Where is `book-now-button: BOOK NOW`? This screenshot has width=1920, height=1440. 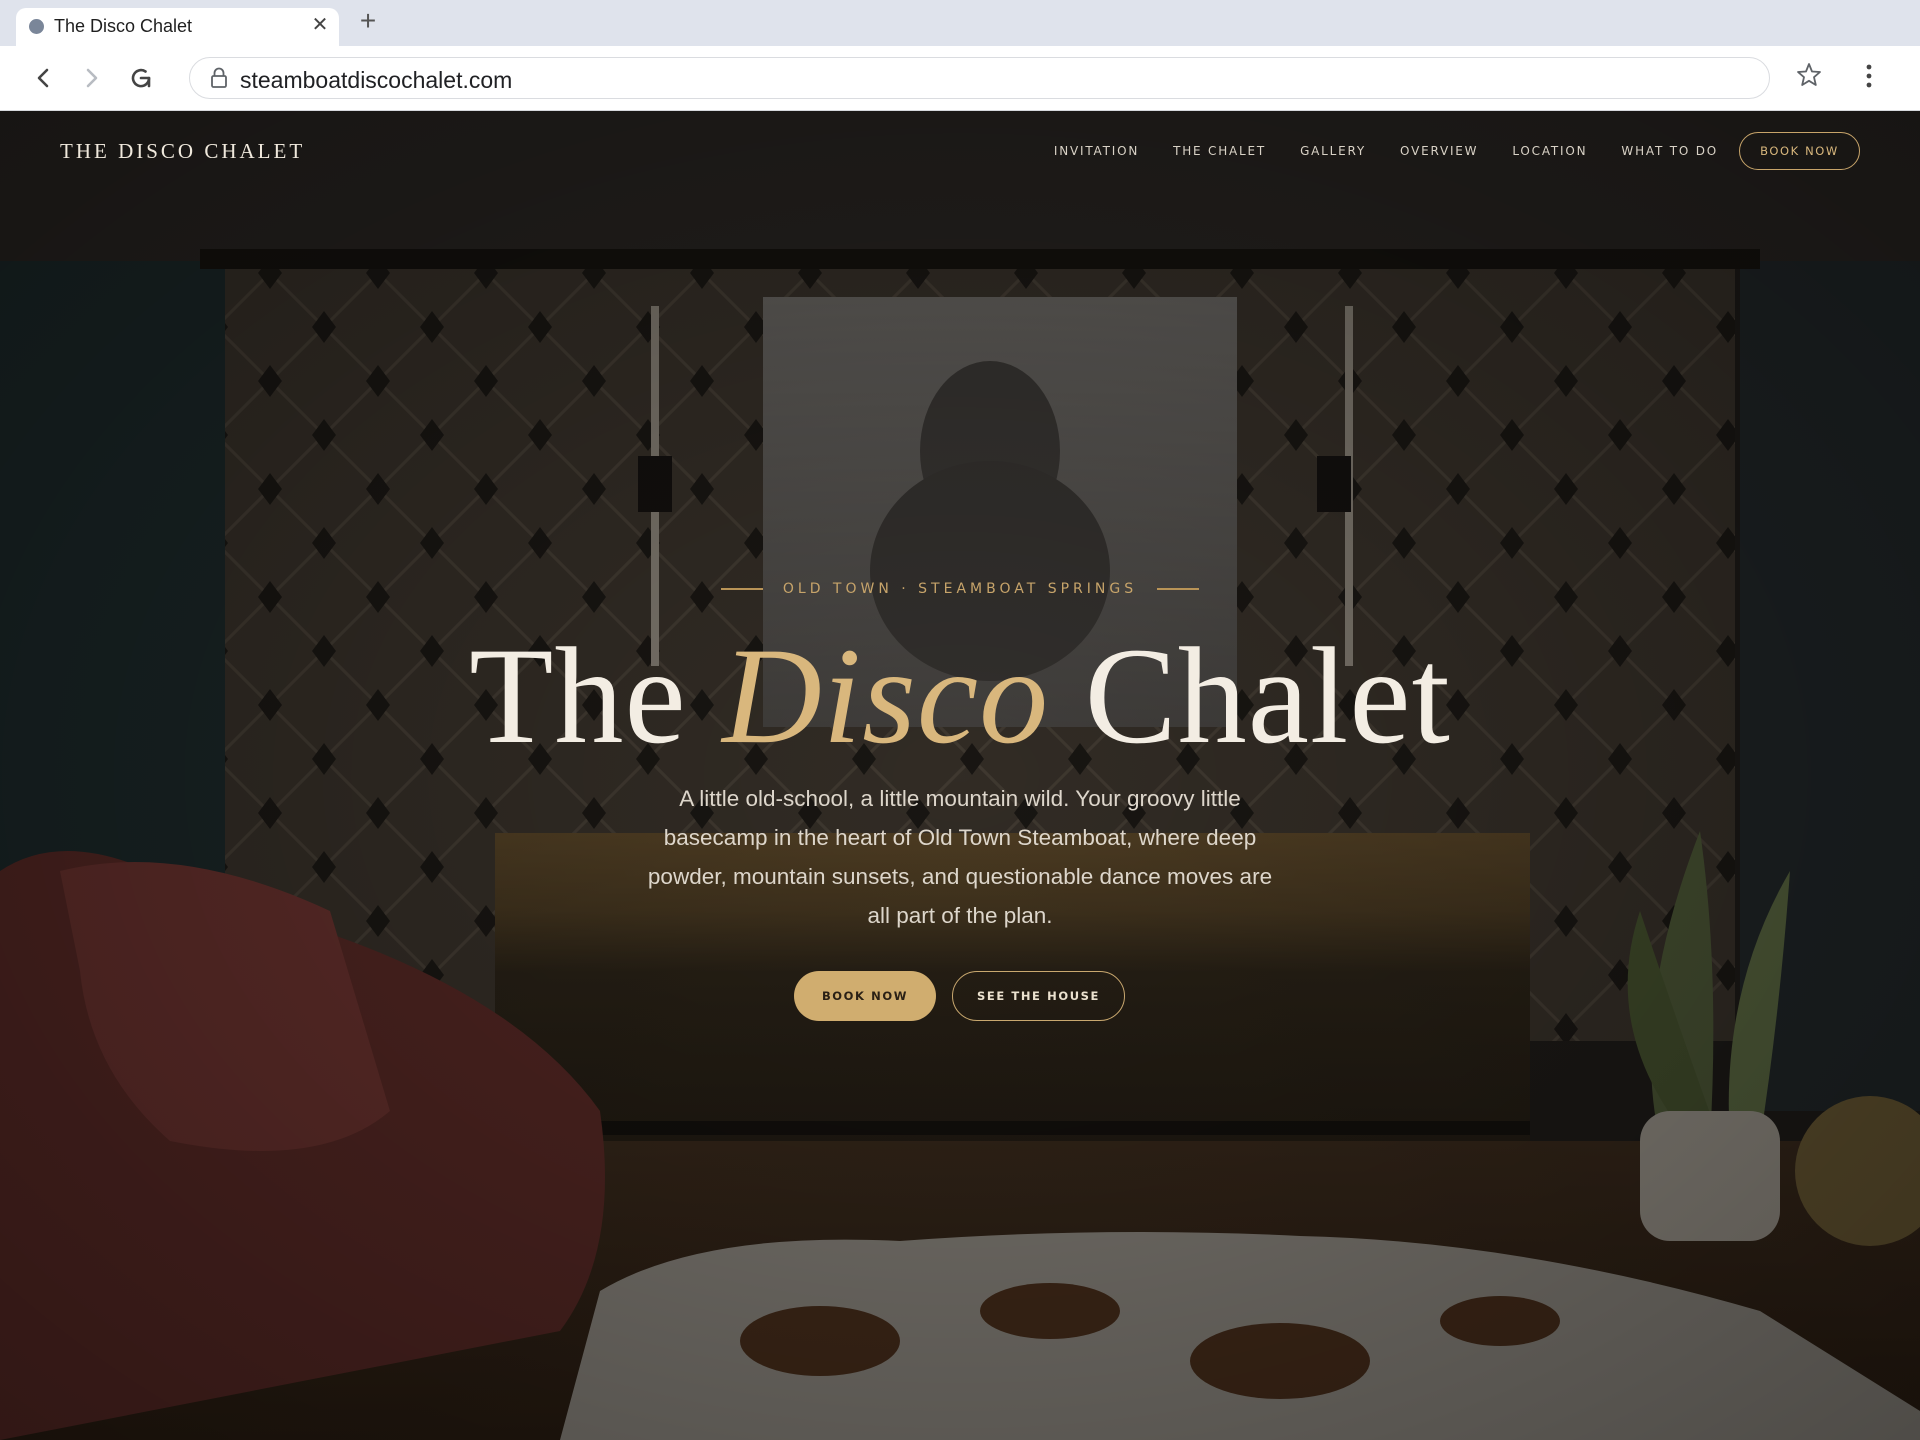 book-now-button: BOOK NOW is located at coordinates (865, 996).